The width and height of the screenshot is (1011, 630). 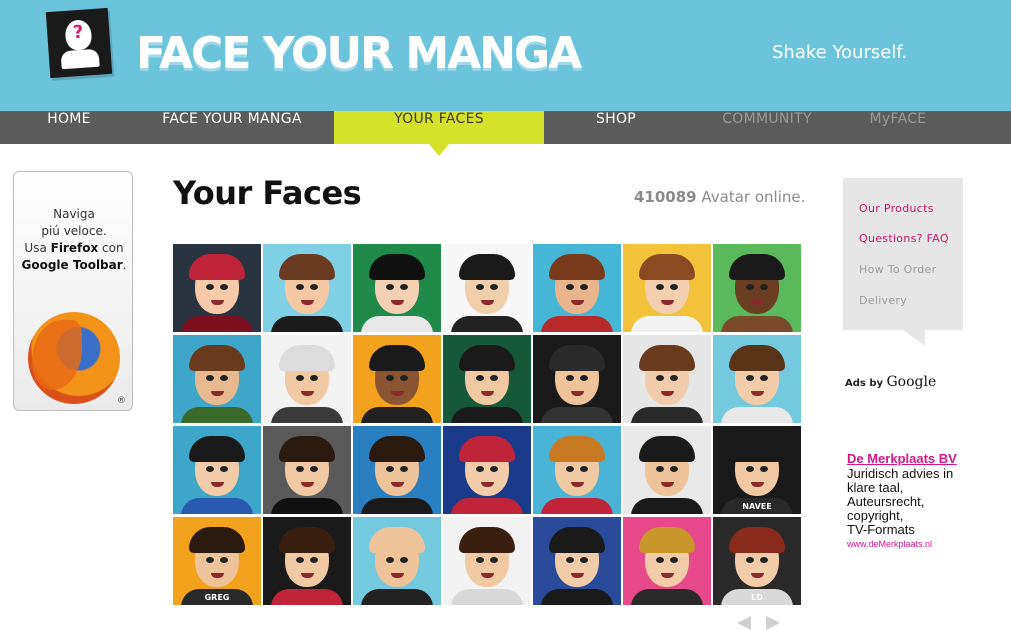 I want to click on side-link-how-to-order: How To Order, so click(x=897, y=269).